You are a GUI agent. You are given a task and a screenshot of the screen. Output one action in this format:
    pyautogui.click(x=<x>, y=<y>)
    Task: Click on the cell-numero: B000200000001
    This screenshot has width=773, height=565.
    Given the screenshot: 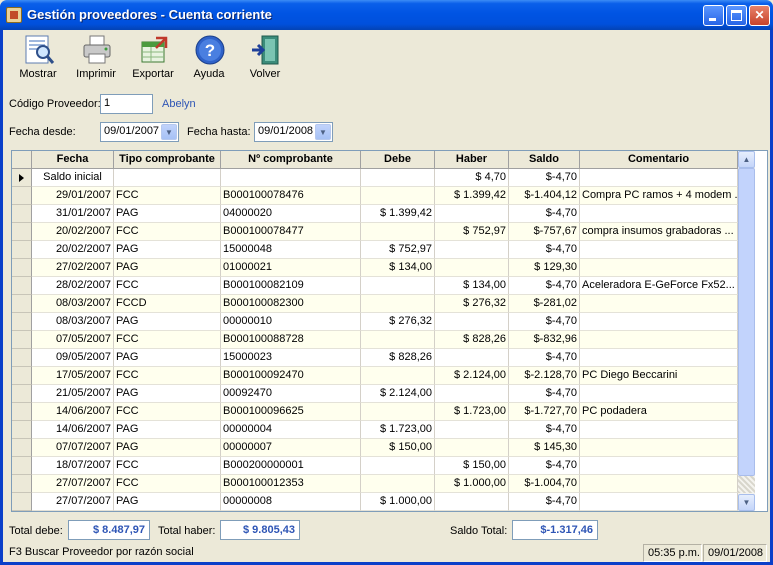 What is the action you would take?
    pyautogui.click(x=291, y=466)
    